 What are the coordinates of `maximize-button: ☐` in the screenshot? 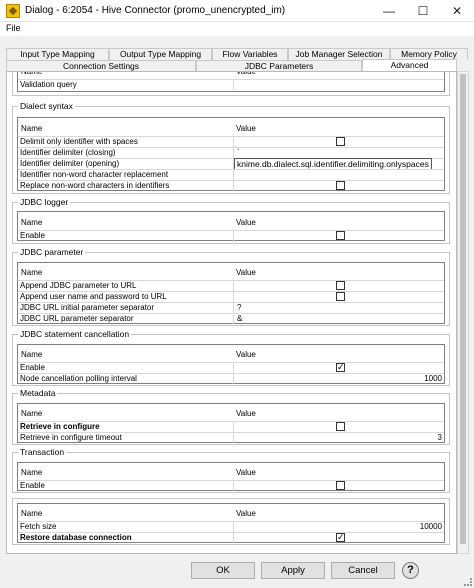 It's located at (423, 11).